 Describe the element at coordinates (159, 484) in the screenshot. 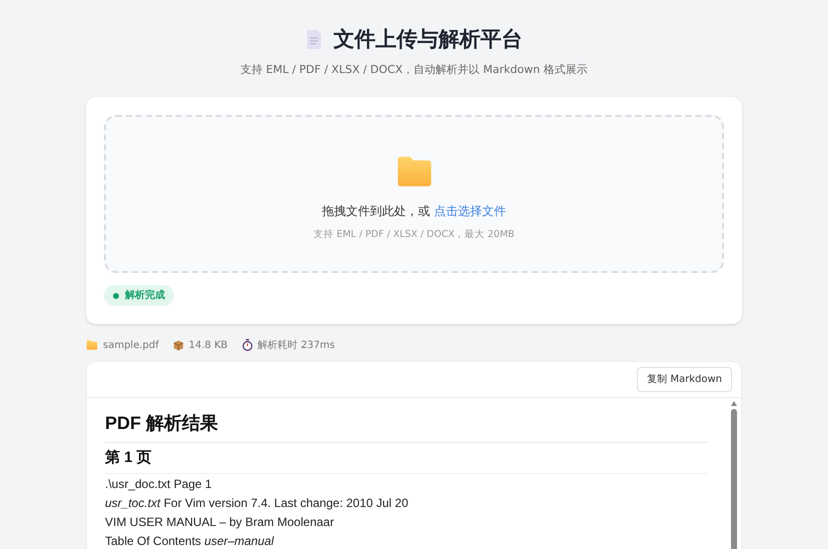

I see `text-line: .\usr_doc.txt Page 1` at that location.